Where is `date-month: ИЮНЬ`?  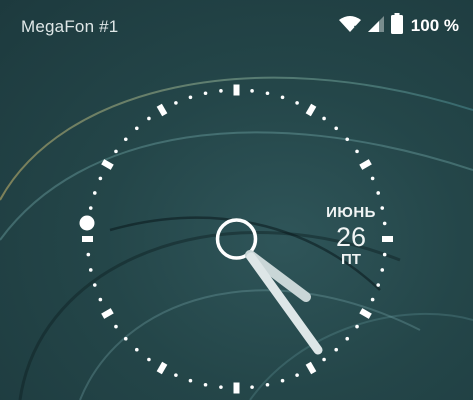
date-month: ИЮНЬ is located at coordinates (351, 212).